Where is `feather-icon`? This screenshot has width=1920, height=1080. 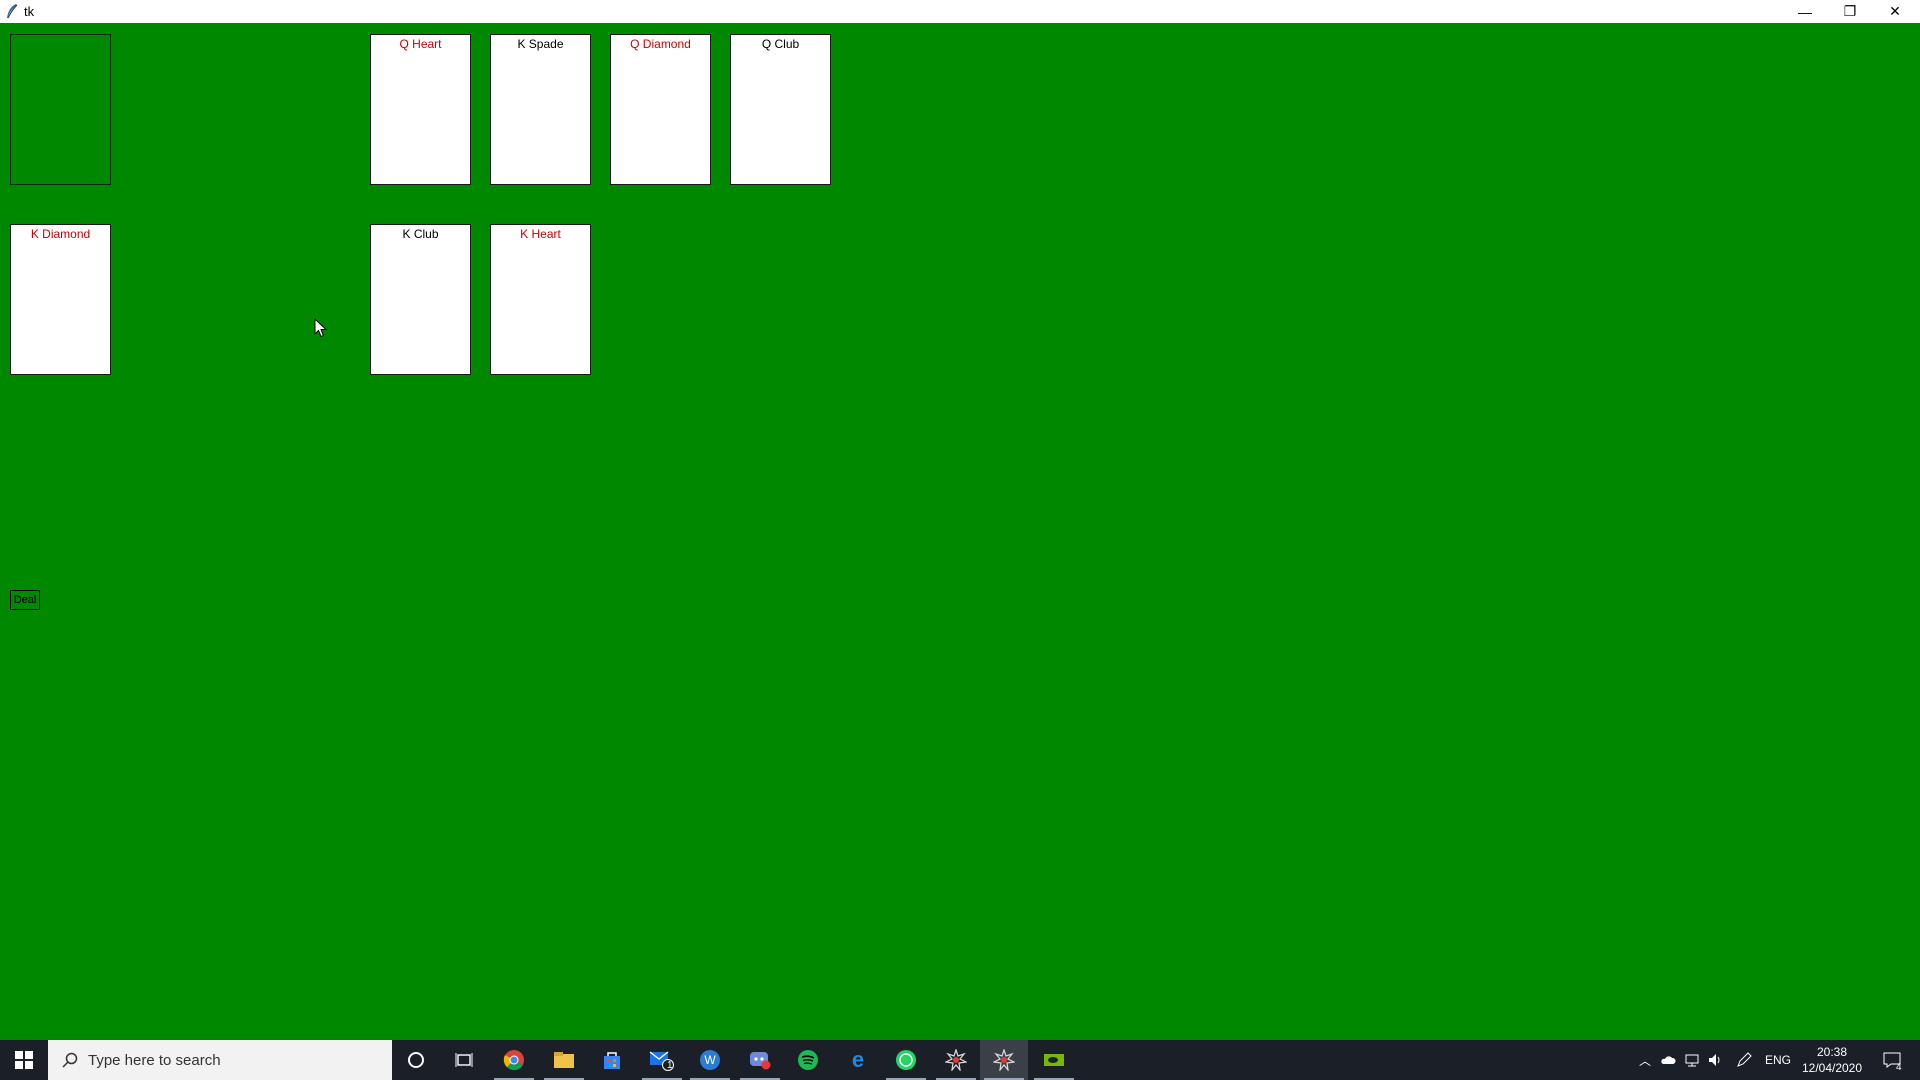 feather-icon is located at coordinates (12, 11).